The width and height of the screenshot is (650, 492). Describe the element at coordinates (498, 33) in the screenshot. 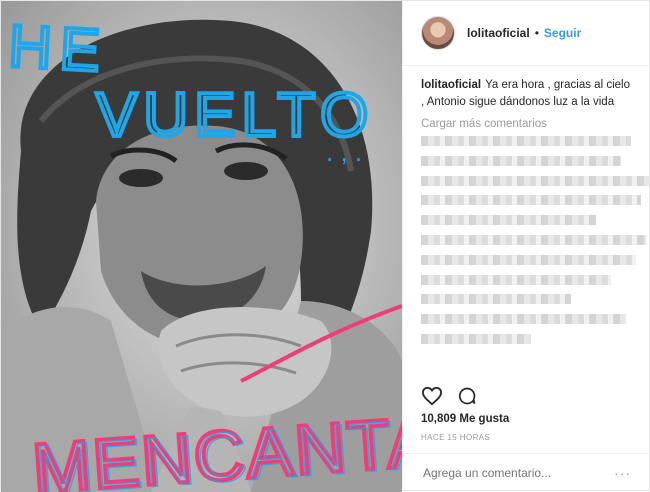

I see `username: lolitaoficial` at that location.